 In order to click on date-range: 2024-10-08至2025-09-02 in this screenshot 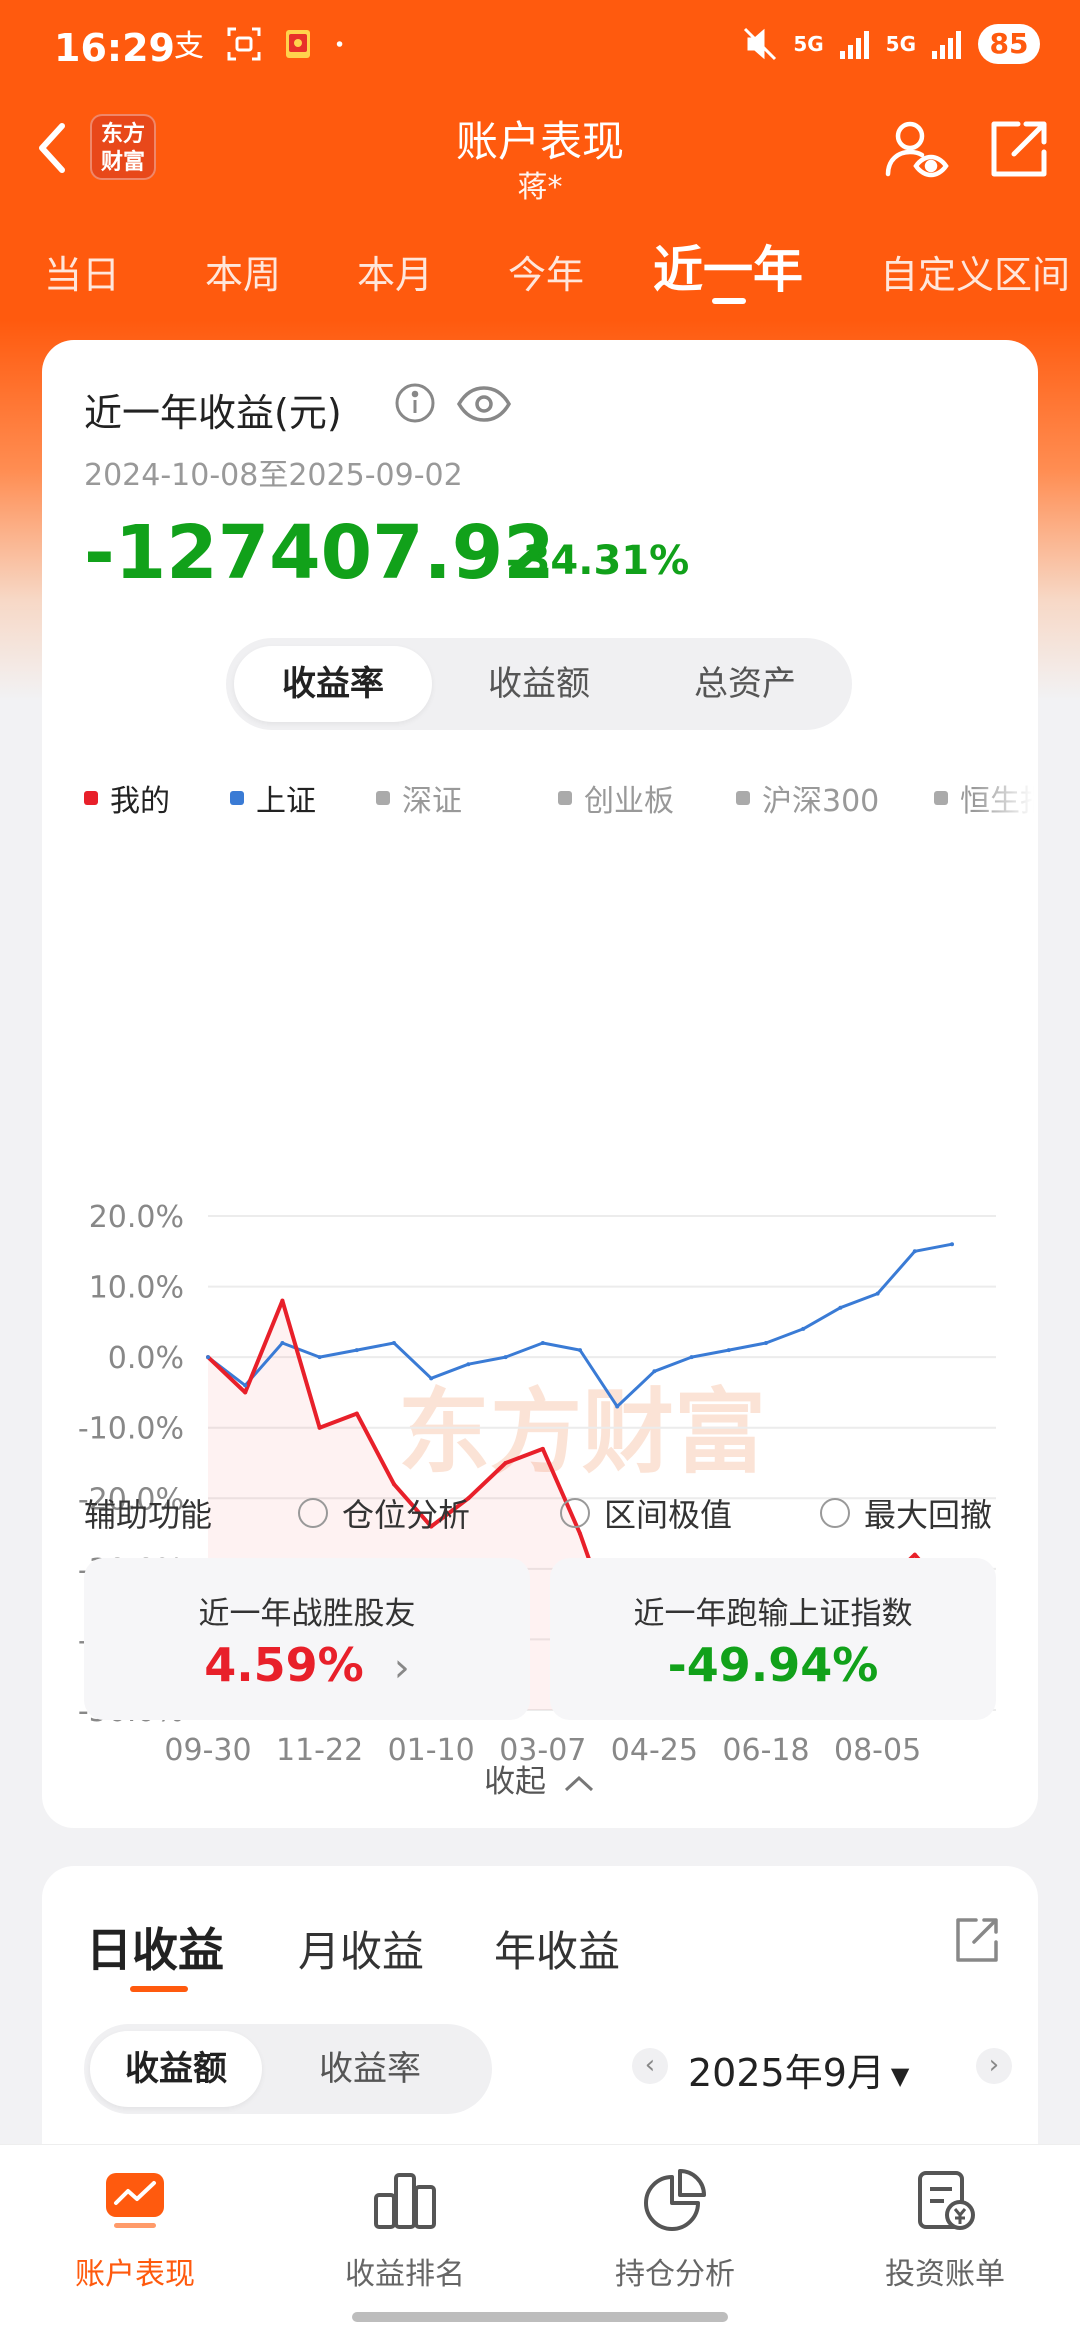, I will do `click(273, 475)`.